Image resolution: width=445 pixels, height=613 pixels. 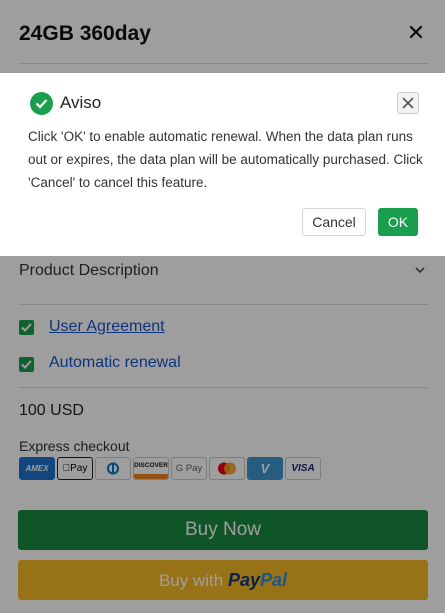 I want to click on ok-button: OK, so click(x=398, y=222).